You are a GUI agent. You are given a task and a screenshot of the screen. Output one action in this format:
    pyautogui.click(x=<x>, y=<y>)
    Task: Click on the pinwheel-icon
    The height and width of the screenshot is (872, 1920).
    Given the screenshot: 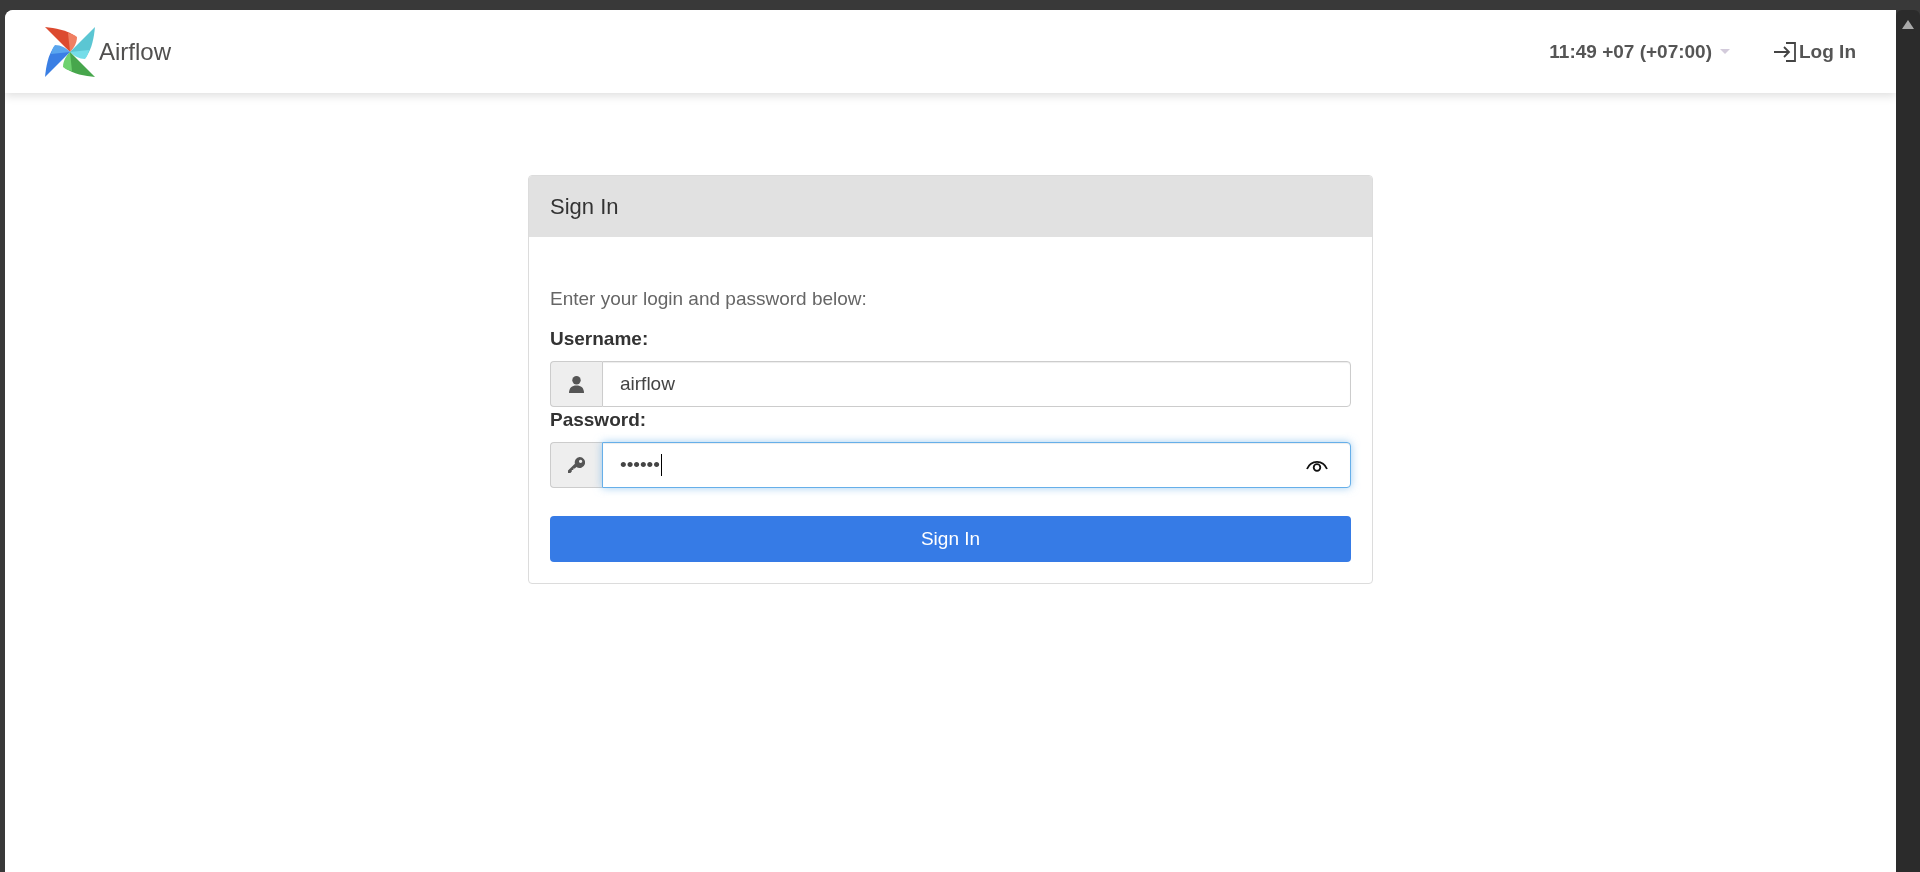 What is the action you would take?
    pyautogui.click(x=70, y=51)
    